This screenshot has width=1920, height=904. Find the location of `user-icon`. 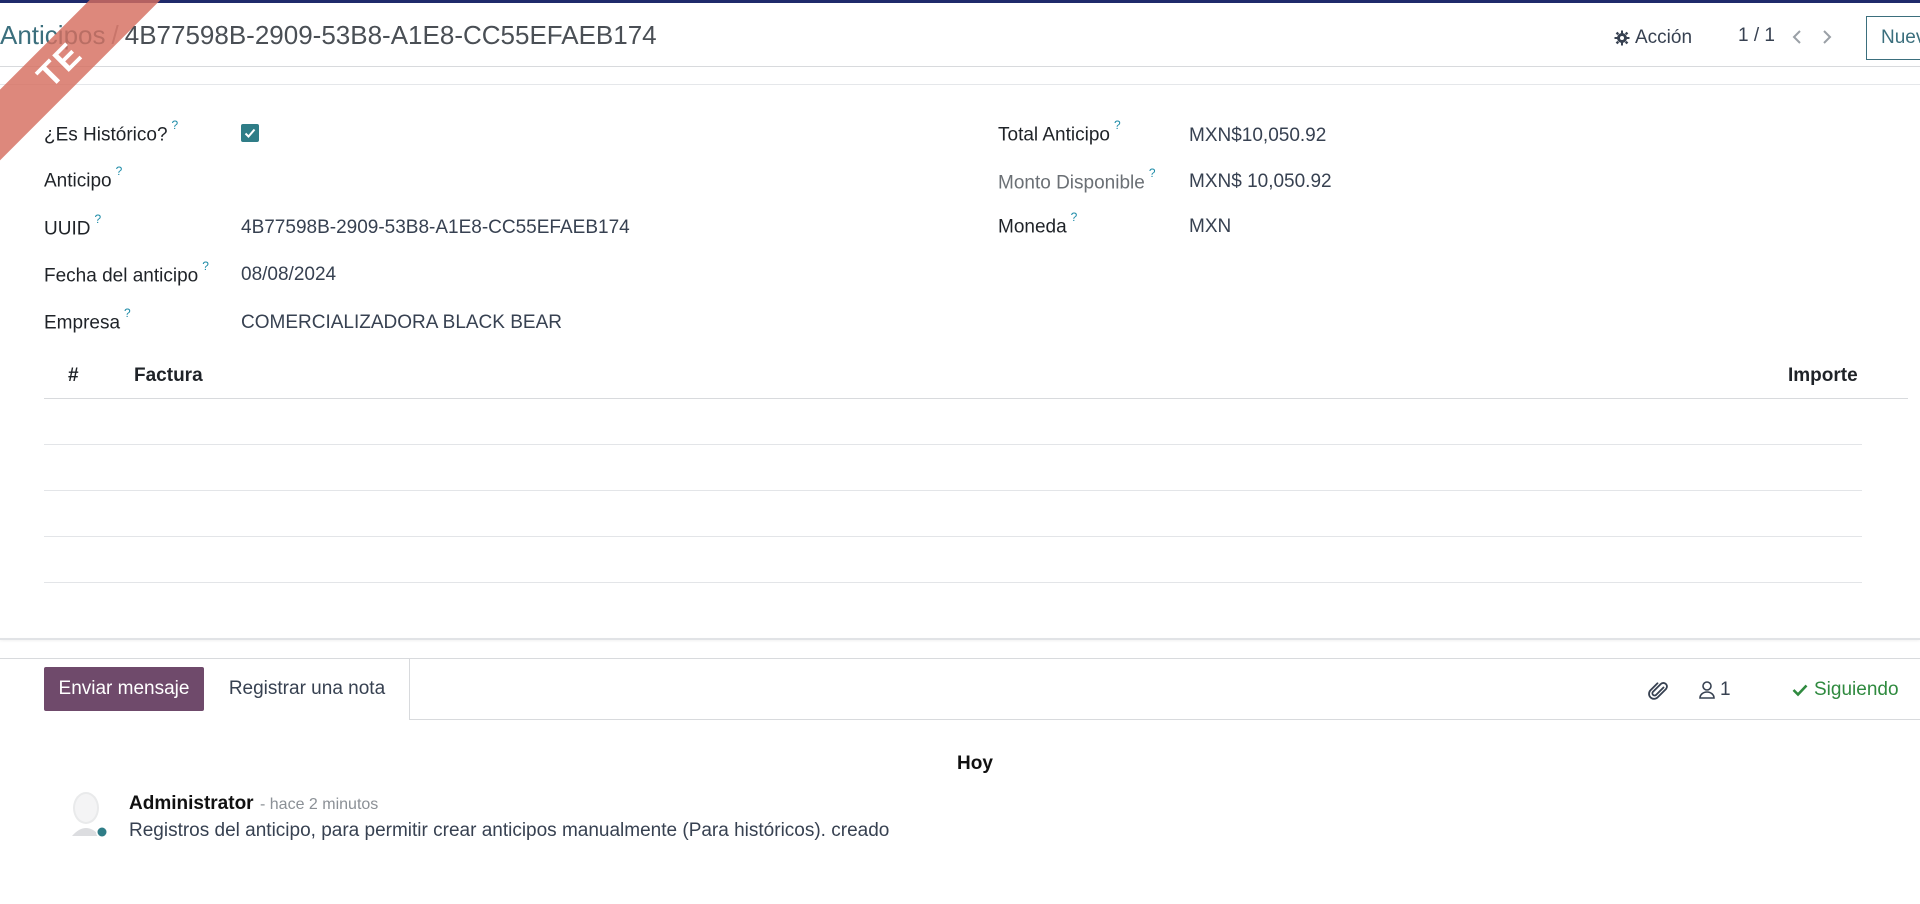

user-icon is located at coordinates (1707, 690).